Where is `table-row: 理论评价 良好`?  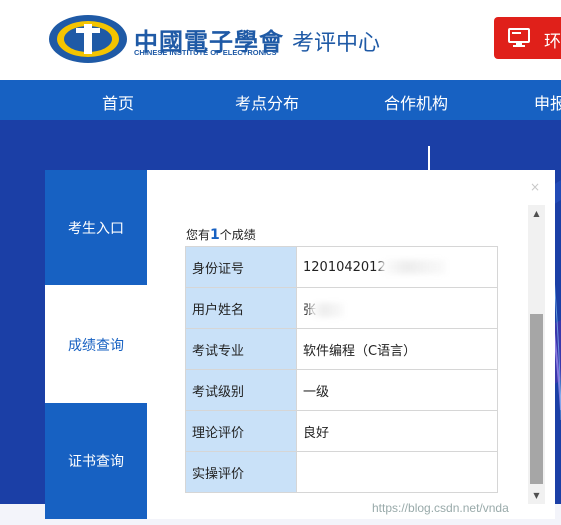
table-row: 理论评价 良好 is located at coordinates (341, 431).